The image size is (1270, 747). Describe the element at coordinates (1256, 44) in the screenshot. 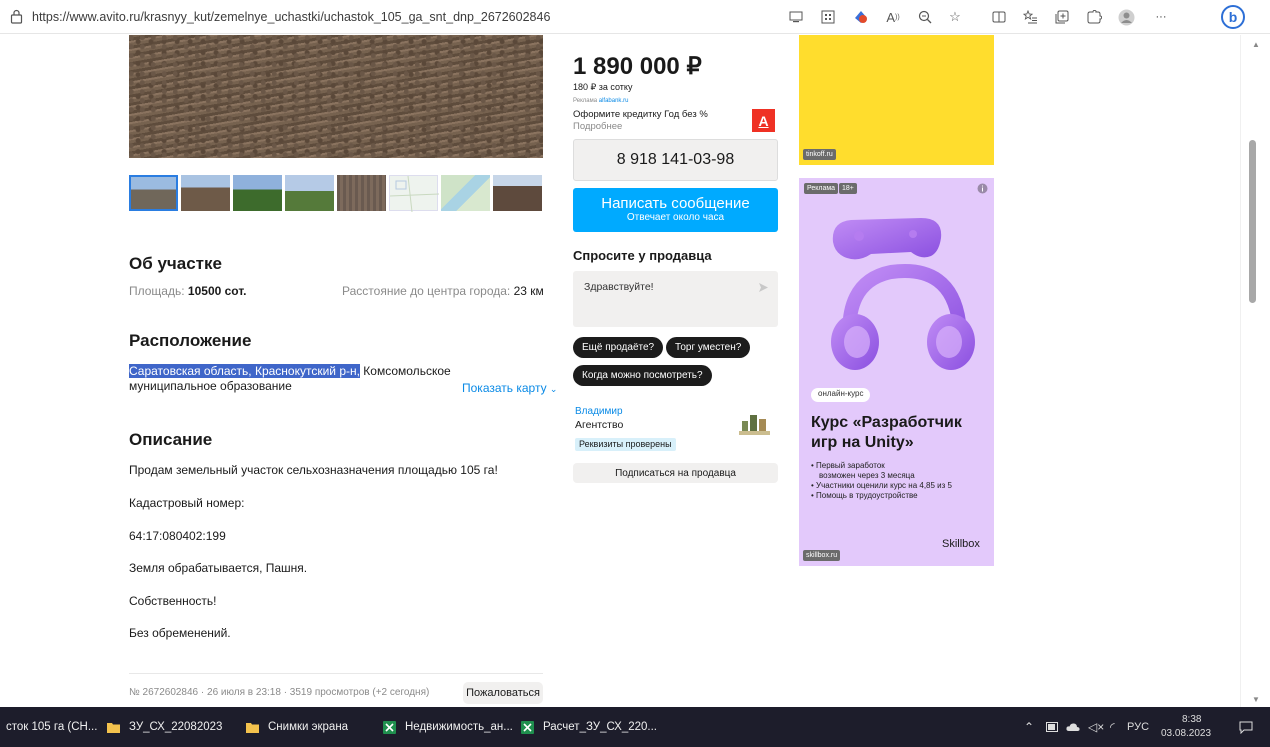

I see `scroll-up-arrow-icon: ▲` at that location.